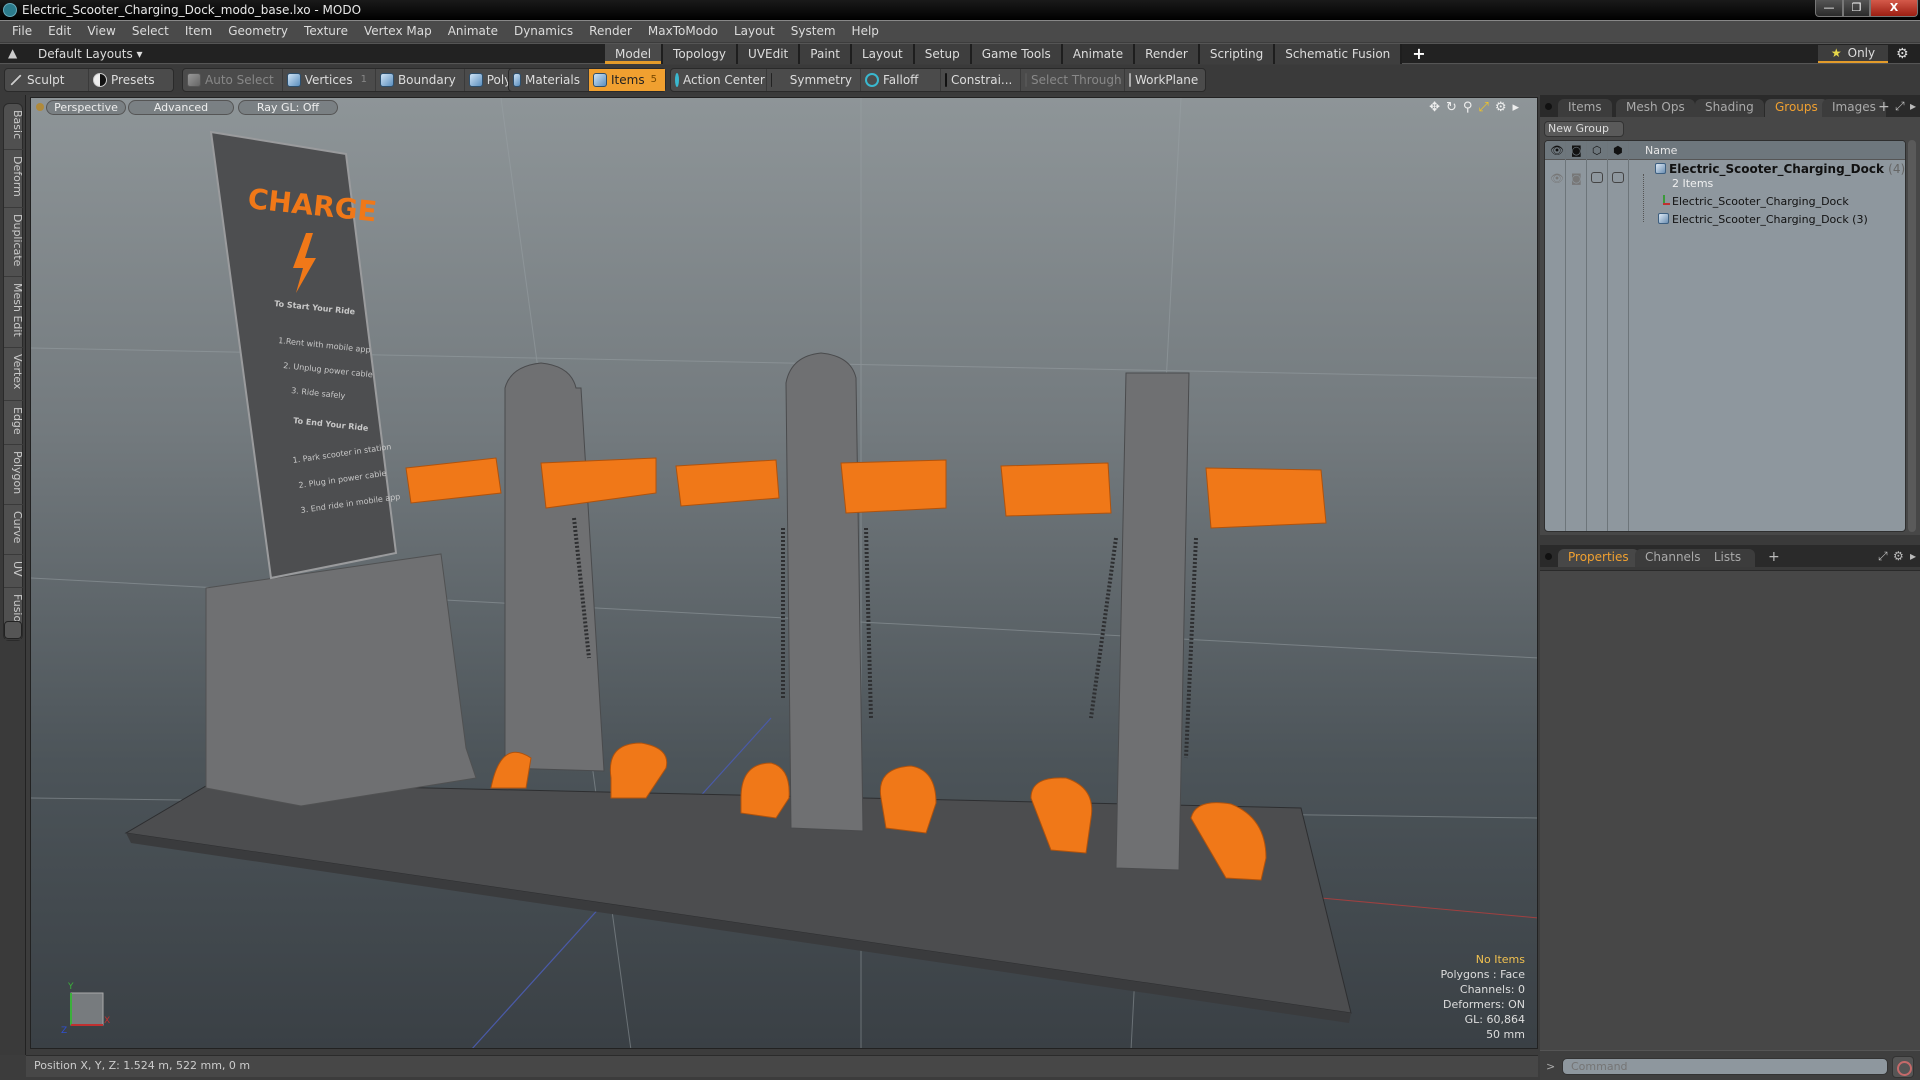  I want to click on lock-column-icon: ⬡, so click(1597, 150).